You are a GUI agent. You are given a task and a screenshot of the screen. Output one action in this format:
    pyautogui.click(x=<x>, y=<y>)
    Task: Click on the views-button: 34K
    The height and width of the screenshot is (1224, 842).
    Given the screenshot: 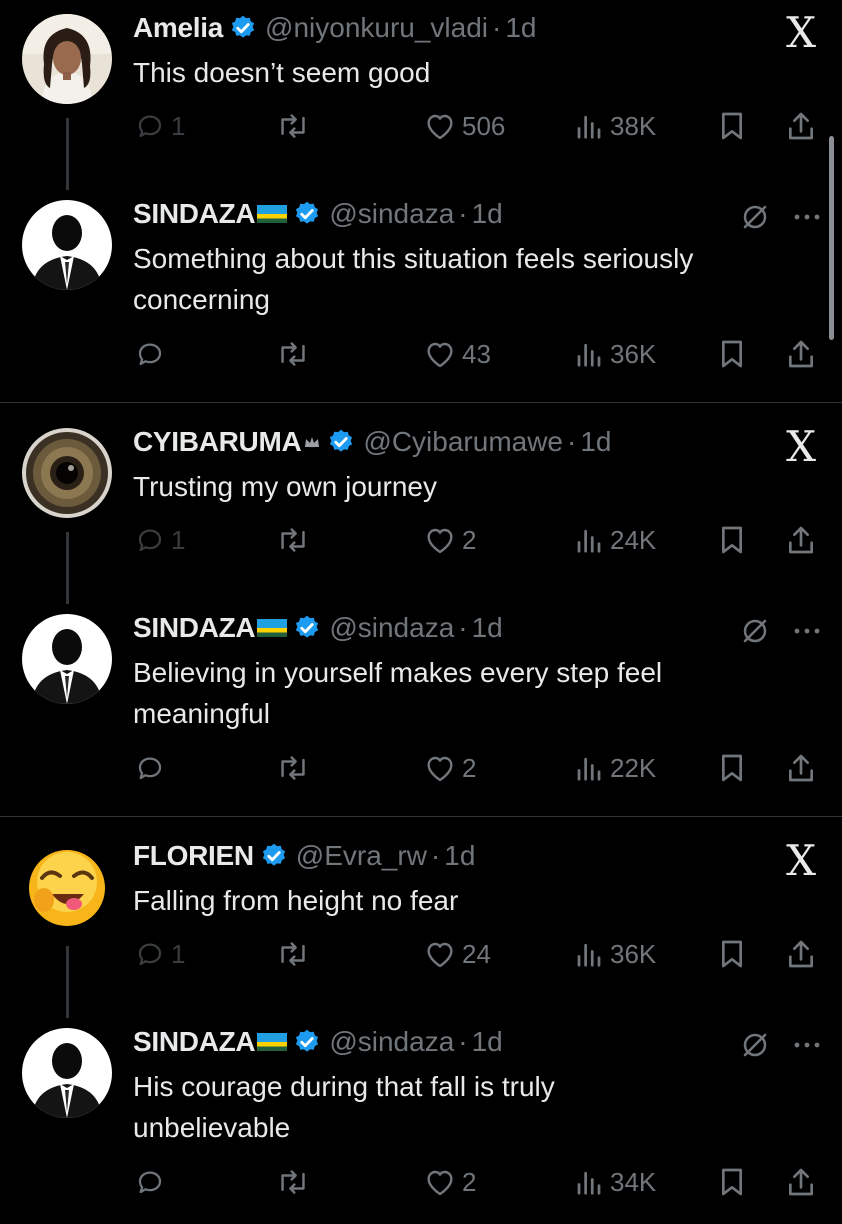 What is the action you would take?
    pyautogui.click(x=615, y=1182)
    